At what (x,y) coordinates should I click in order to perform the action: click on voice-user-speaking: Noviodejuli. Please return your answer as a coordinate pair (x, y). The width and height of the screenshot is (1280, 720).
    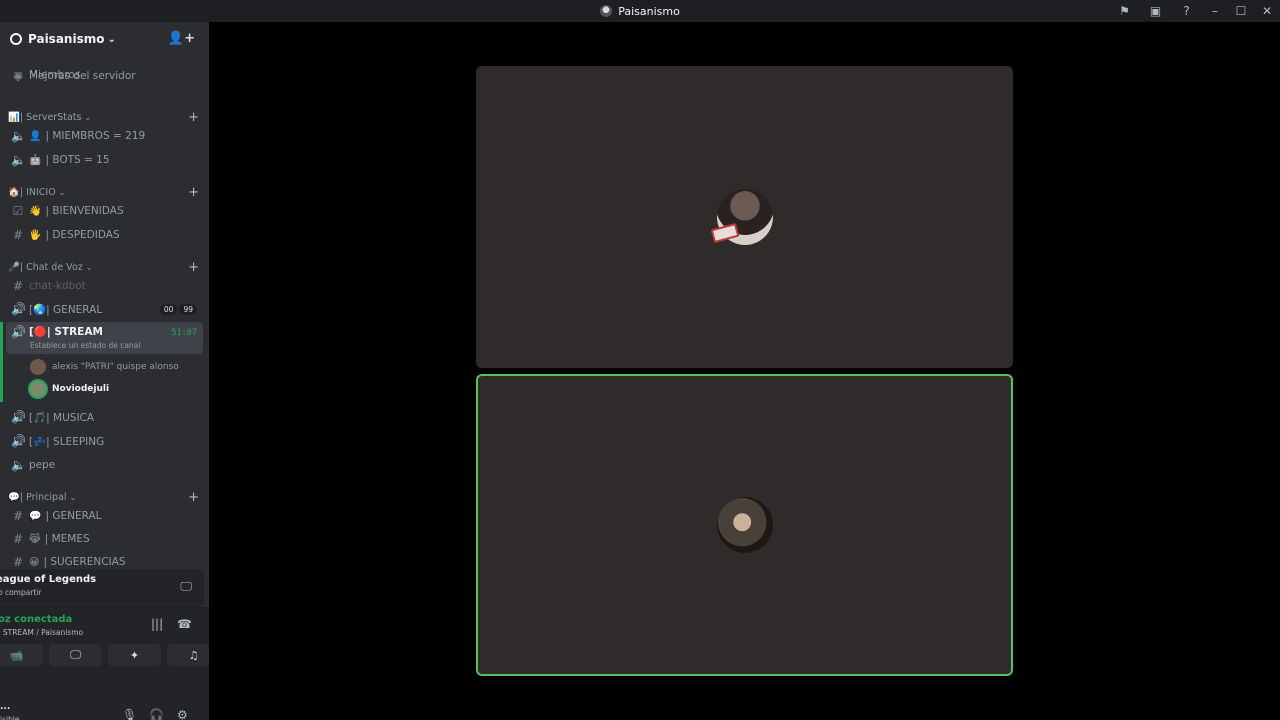
    Looking at the image, I should click on (69, 389).